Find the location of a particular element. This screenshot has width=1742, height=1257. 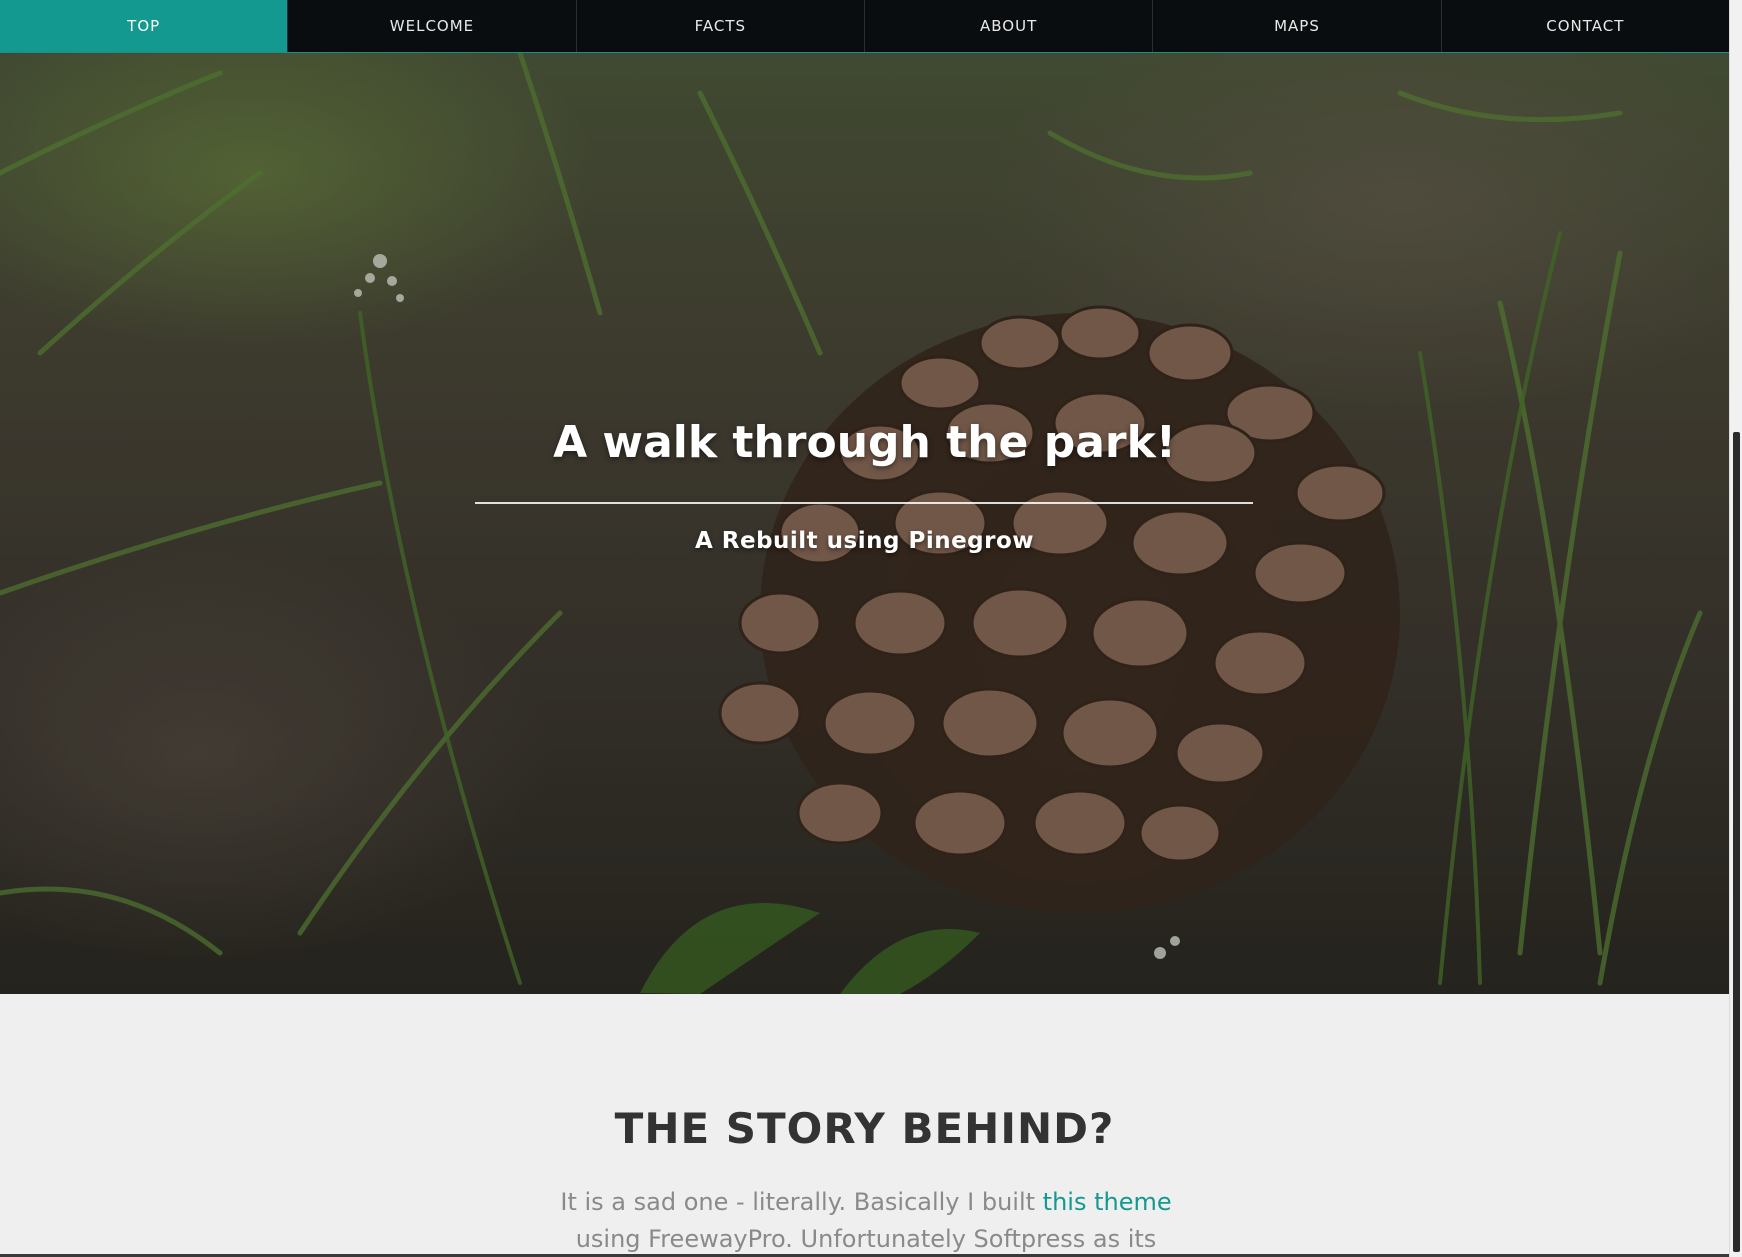

this-theme-link: this theme is located at coordinates (1107, 1202).